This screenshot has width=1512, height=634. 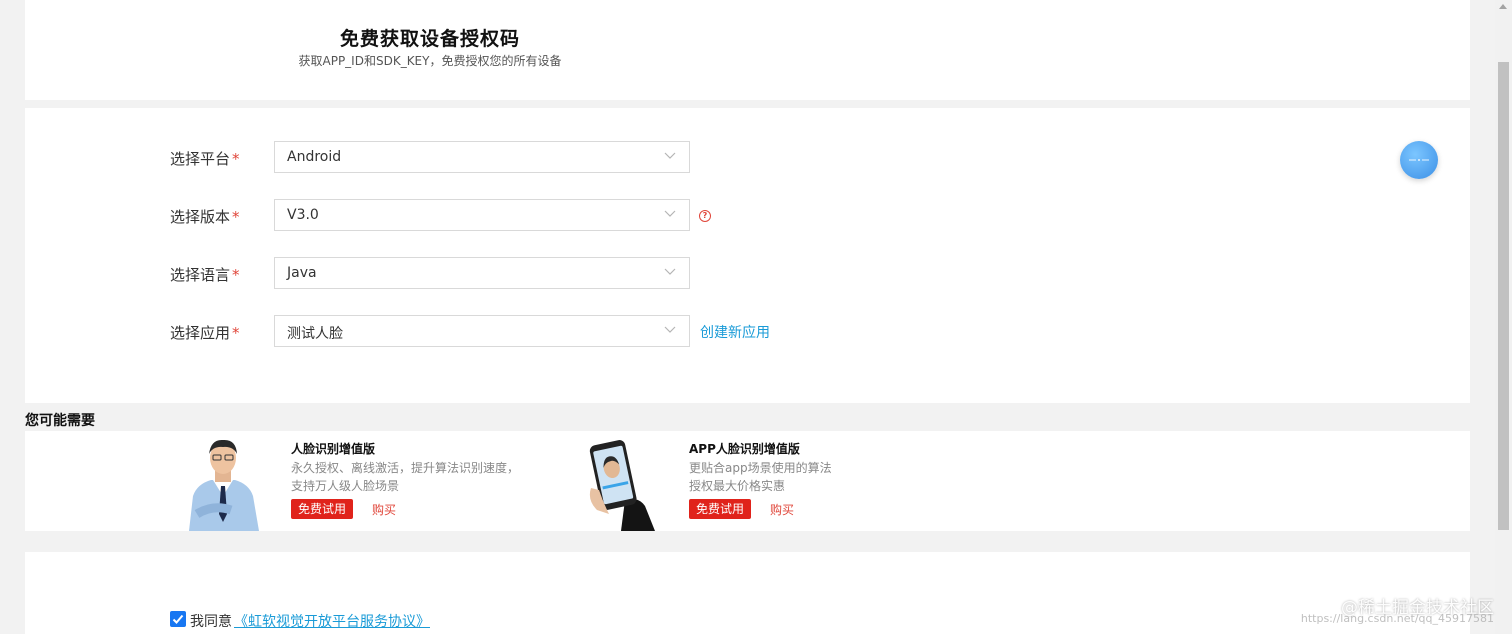 I want to click on page-subtitle: 获取APP_ID和SDK_KEY，免费授权您的所有设备, so click(x=430, y=61).